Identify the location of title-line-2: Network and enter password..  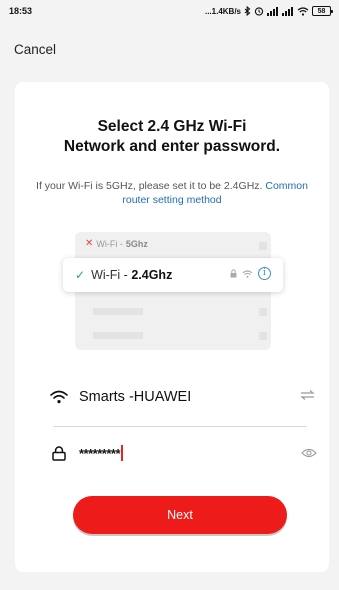
(172, 146).